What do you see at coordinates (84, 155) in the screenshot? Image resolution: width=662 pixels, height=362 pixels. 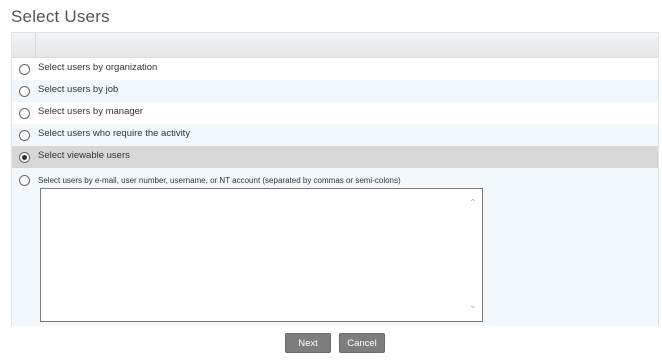 I see `option-label: Select viewable users` at bounding box center [84, 155].